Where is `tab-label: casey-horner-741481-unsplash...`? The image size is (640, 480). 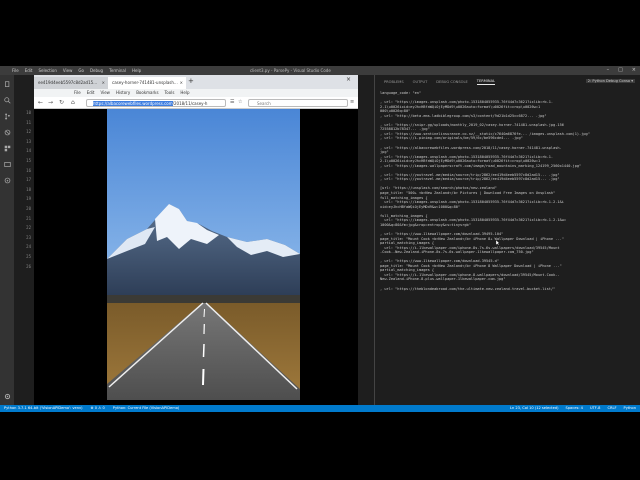 tab-label: casey-horner-741481-unsplash... is located at coordinates (145, 82).